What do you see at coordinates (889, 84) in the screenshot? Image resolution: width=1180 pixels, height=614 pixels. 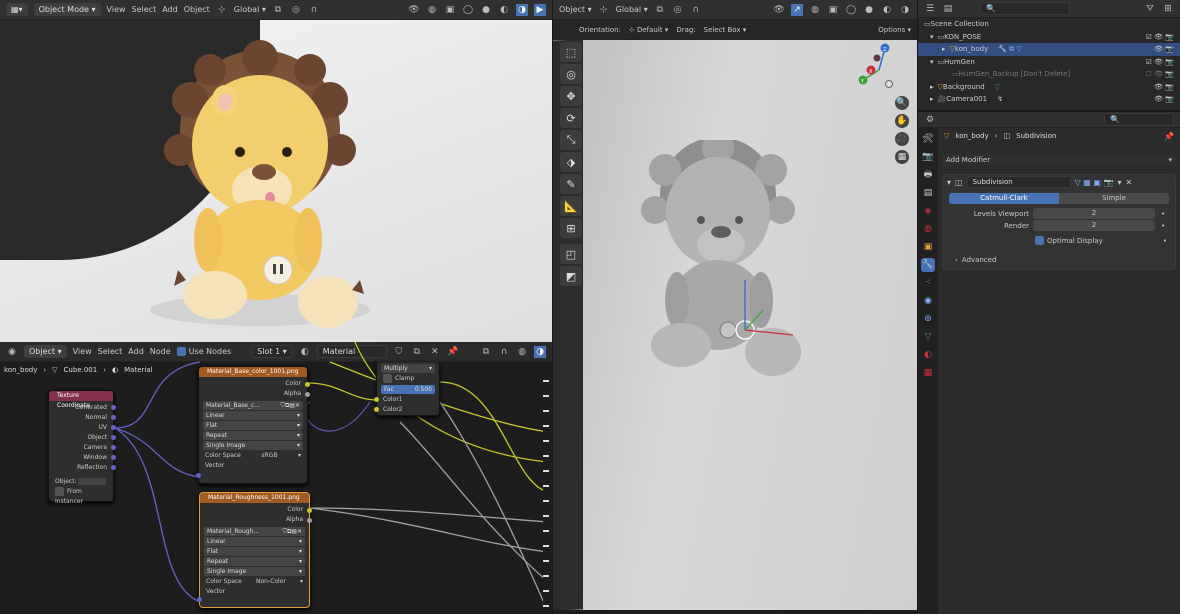 I see `gizmo-neg-y` at bounding box center [889, 84].